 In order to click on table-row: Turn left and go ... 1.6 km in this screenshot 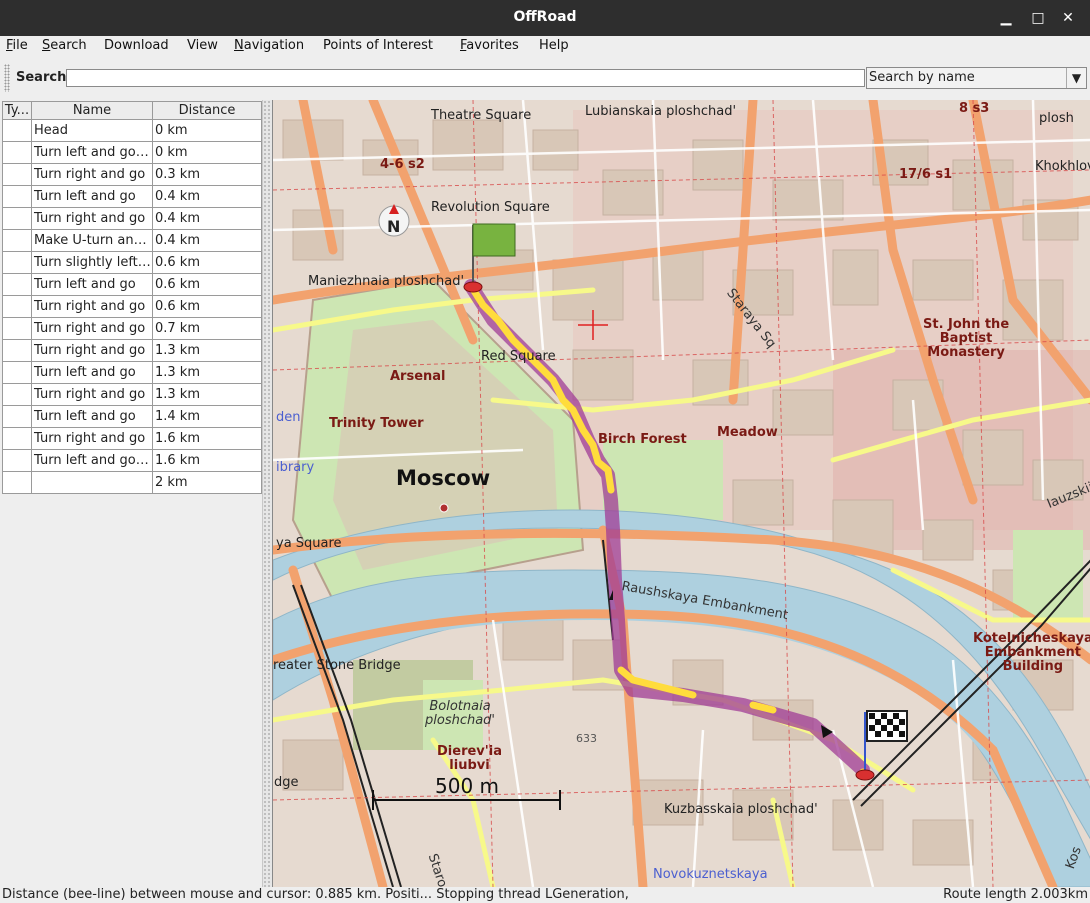, I will do `click(132, 460)`.